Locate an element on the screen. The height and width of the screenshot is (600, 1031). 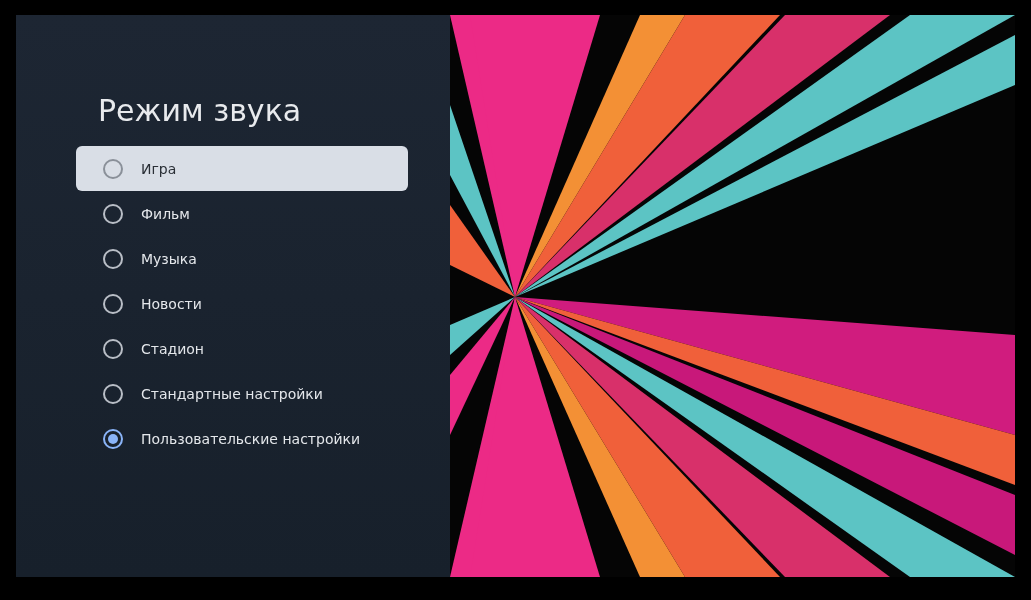
panel-title: Режим звука is located at coordinates (200, 110).